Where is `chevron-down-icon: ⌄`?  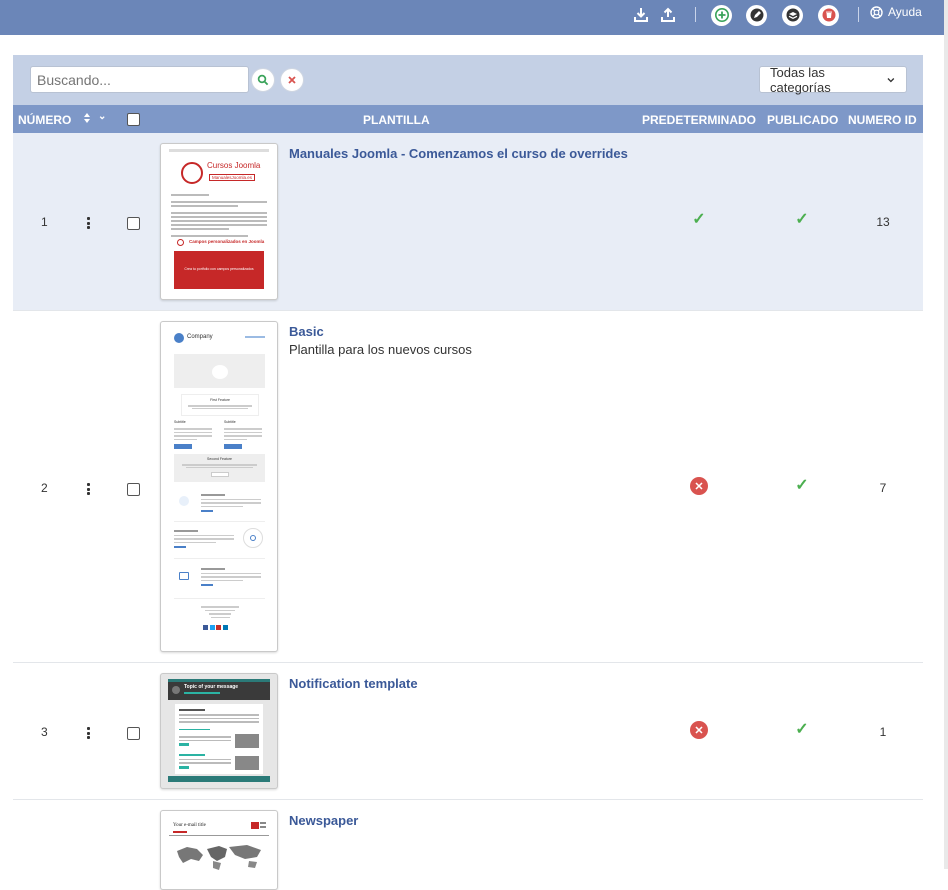 chevron-down-icon: ⌄ is located at coordinates (102, 116).